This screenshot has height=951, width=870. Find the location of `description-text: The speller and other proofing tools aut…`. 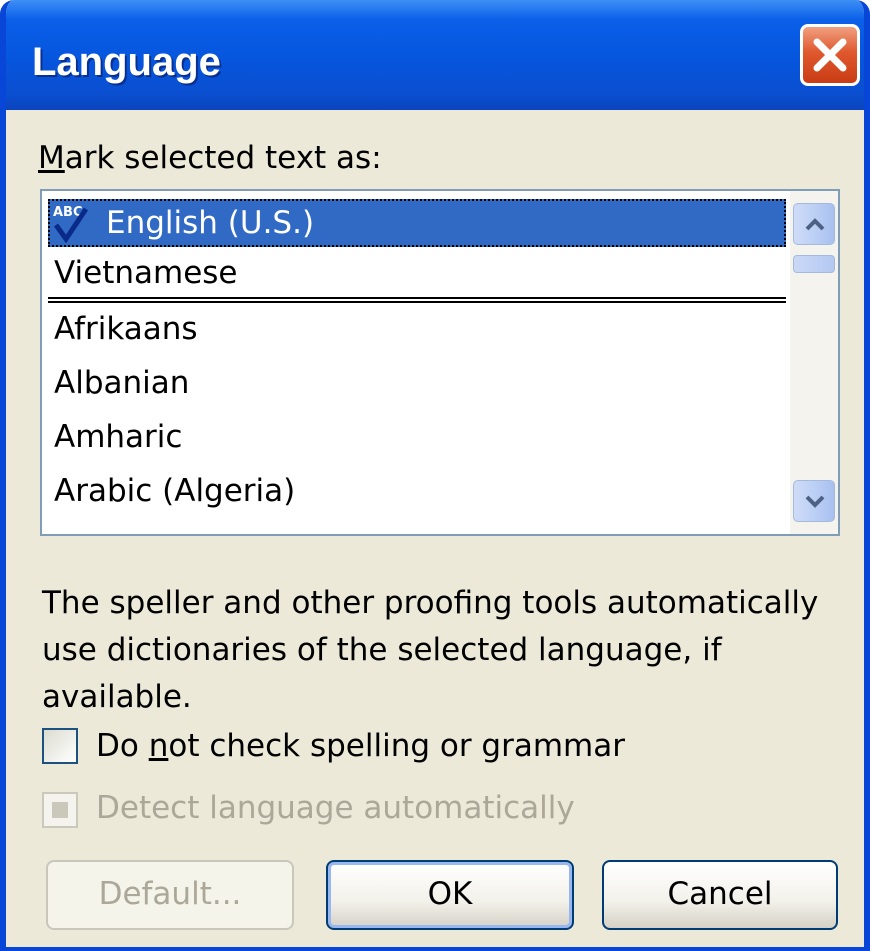

description-text: The speller and other proofing tools aut… is located at coordinates (430, 650).